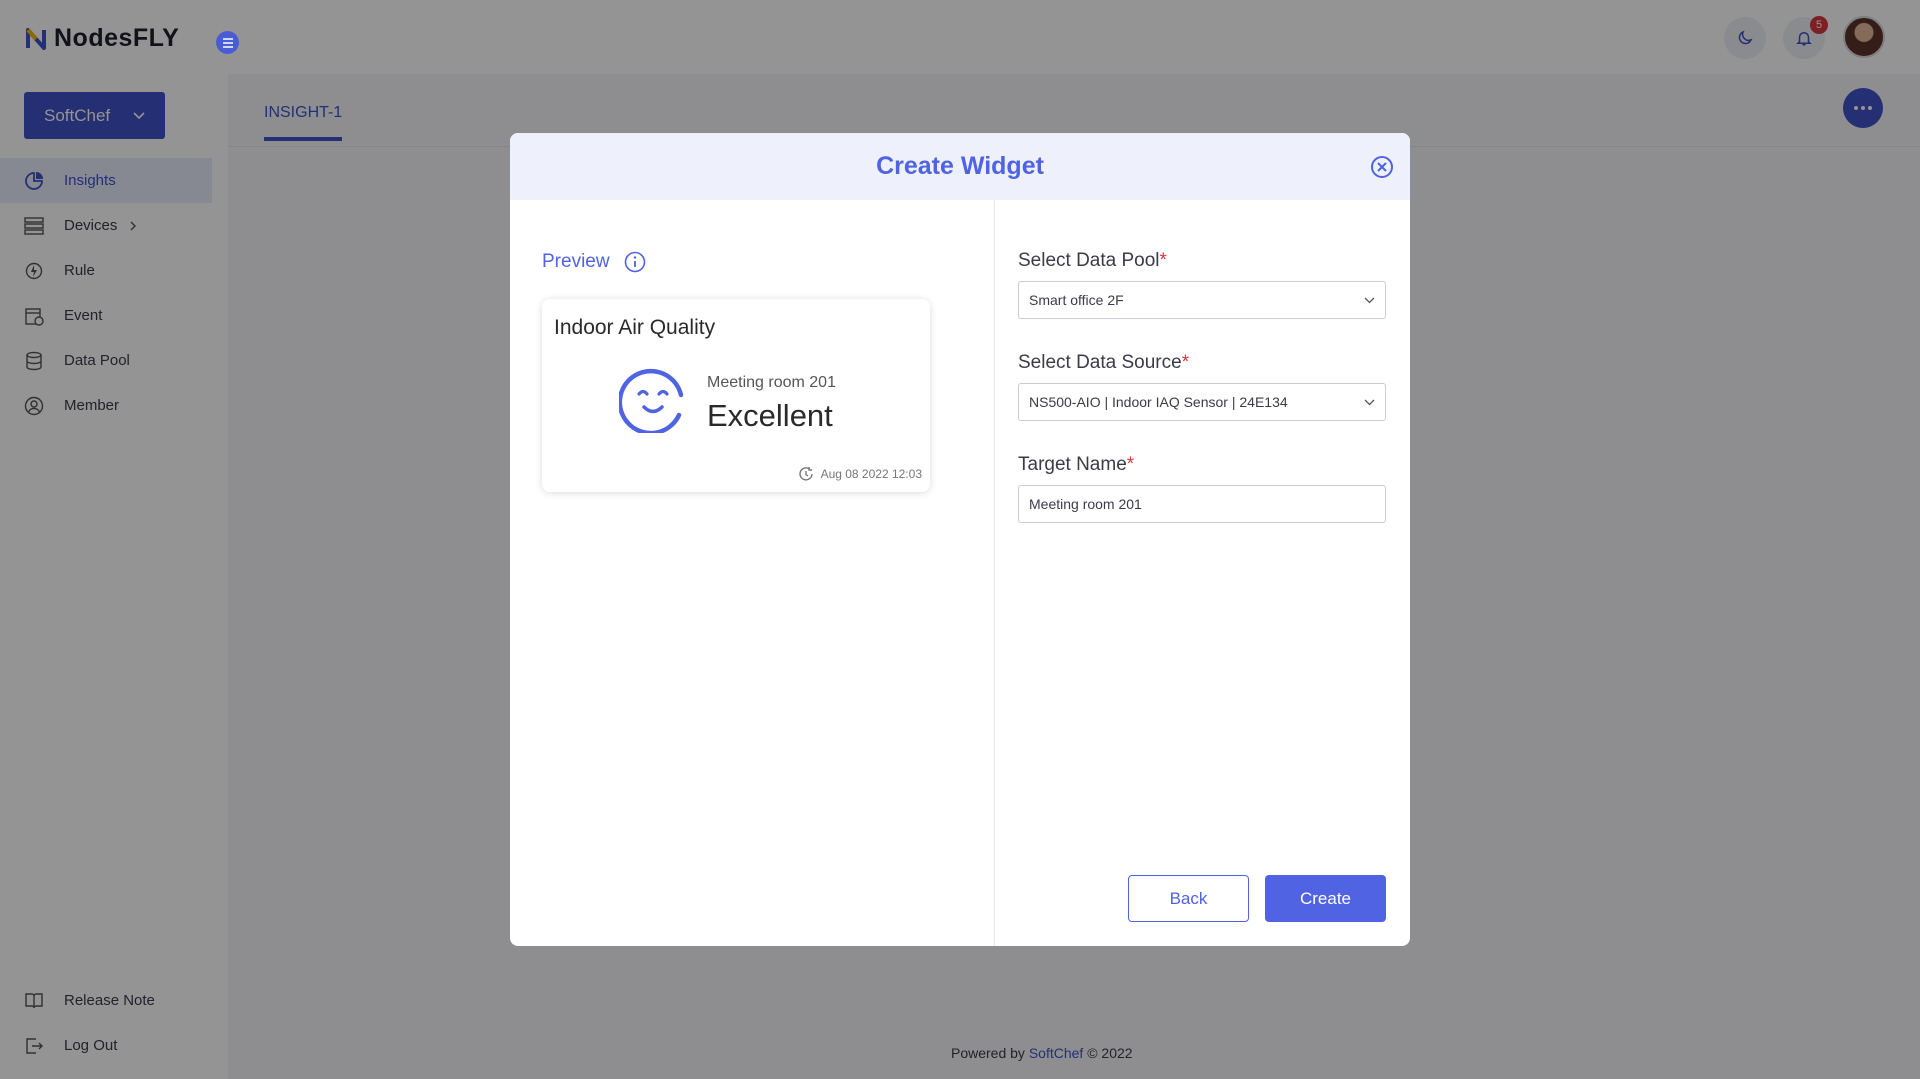 This screenshot has height=1079, width=1920. I want to click on widget-title: Indoor Air Quality, so click(635, 327).